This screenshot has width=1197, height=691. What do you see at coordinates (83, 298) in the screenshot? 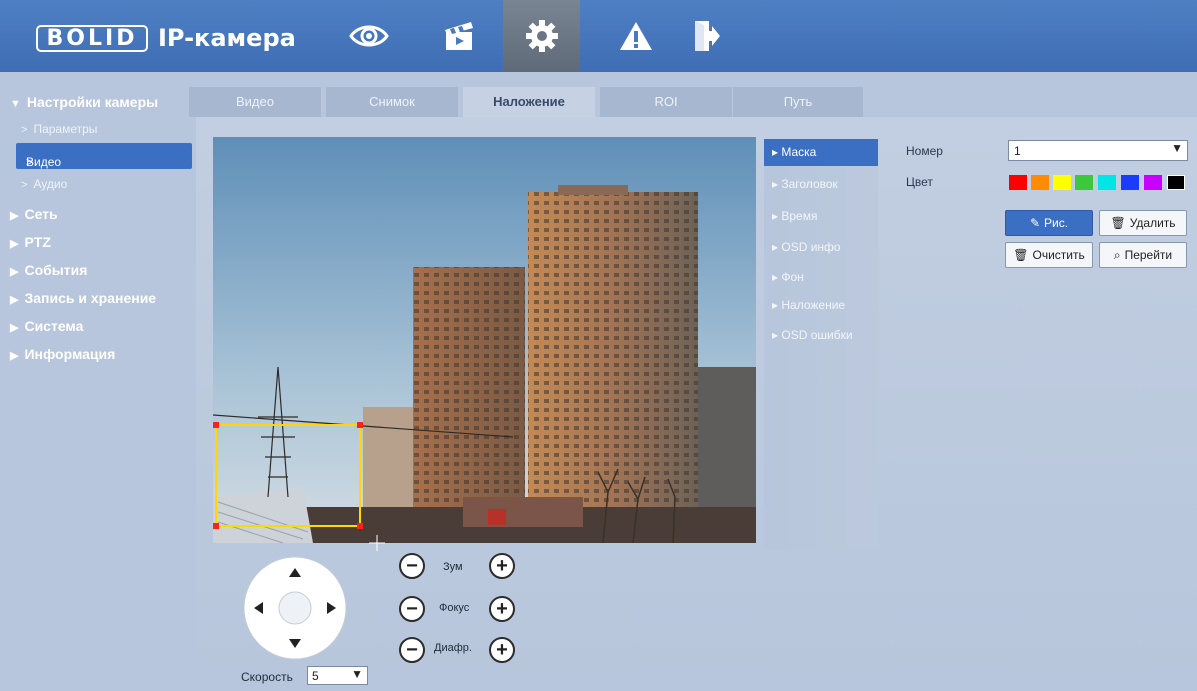
I see `sidebar-group-storage: ▶ Запись и хранение` at bounding box center [83, 298].